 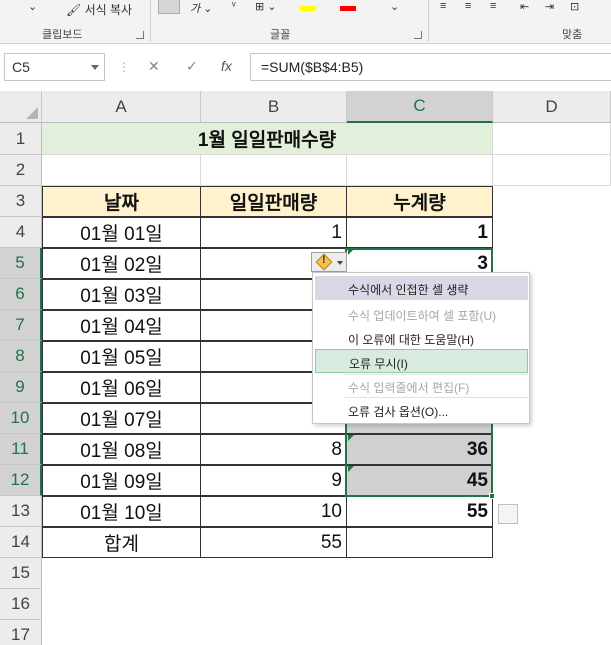 What do you see at coordinates (121, 294) in the screenshot?
I see `date-cell: 01월 03일` at bounding box center [121, 294].